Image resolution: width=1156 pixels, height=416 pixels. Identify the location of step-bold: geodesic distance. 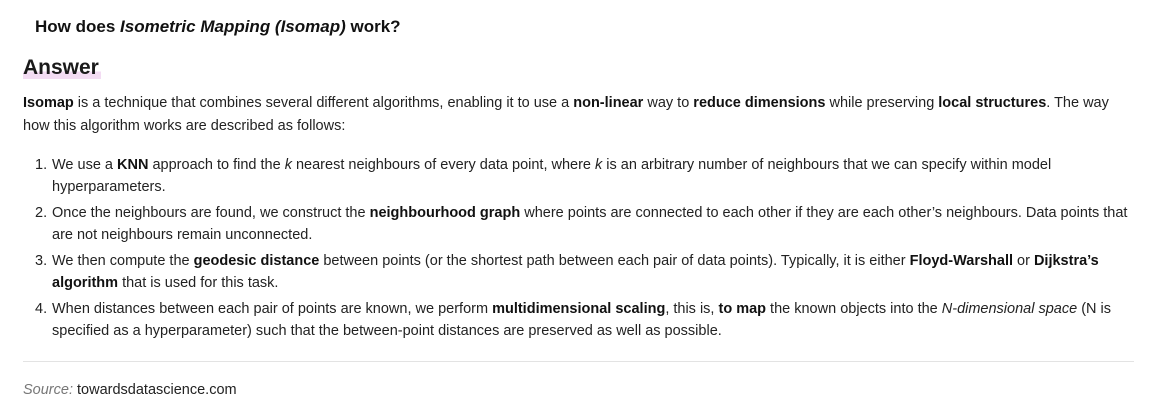
(256, 261).